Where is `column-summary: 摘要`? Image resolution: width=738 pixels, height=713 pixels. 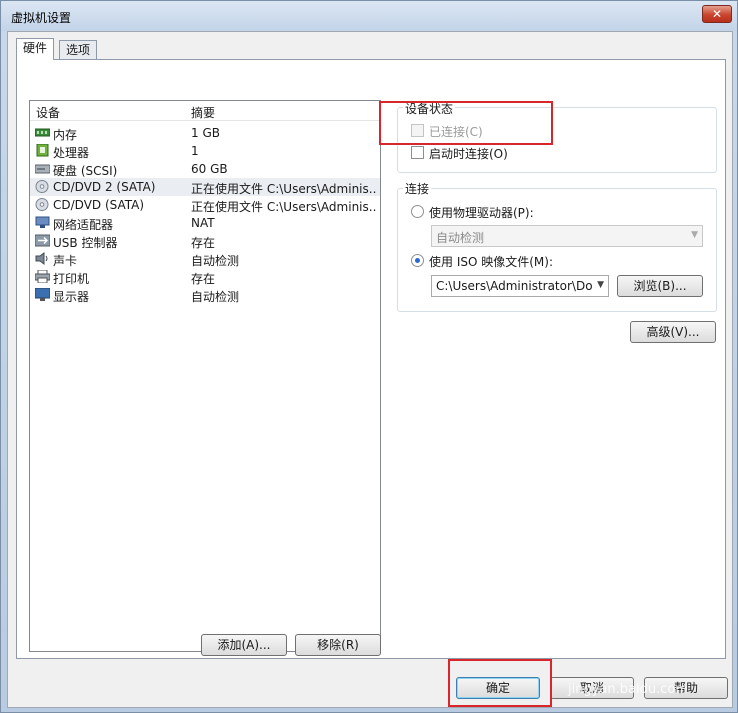
column-summary: 摘要 is located at coordinates (203, 112).